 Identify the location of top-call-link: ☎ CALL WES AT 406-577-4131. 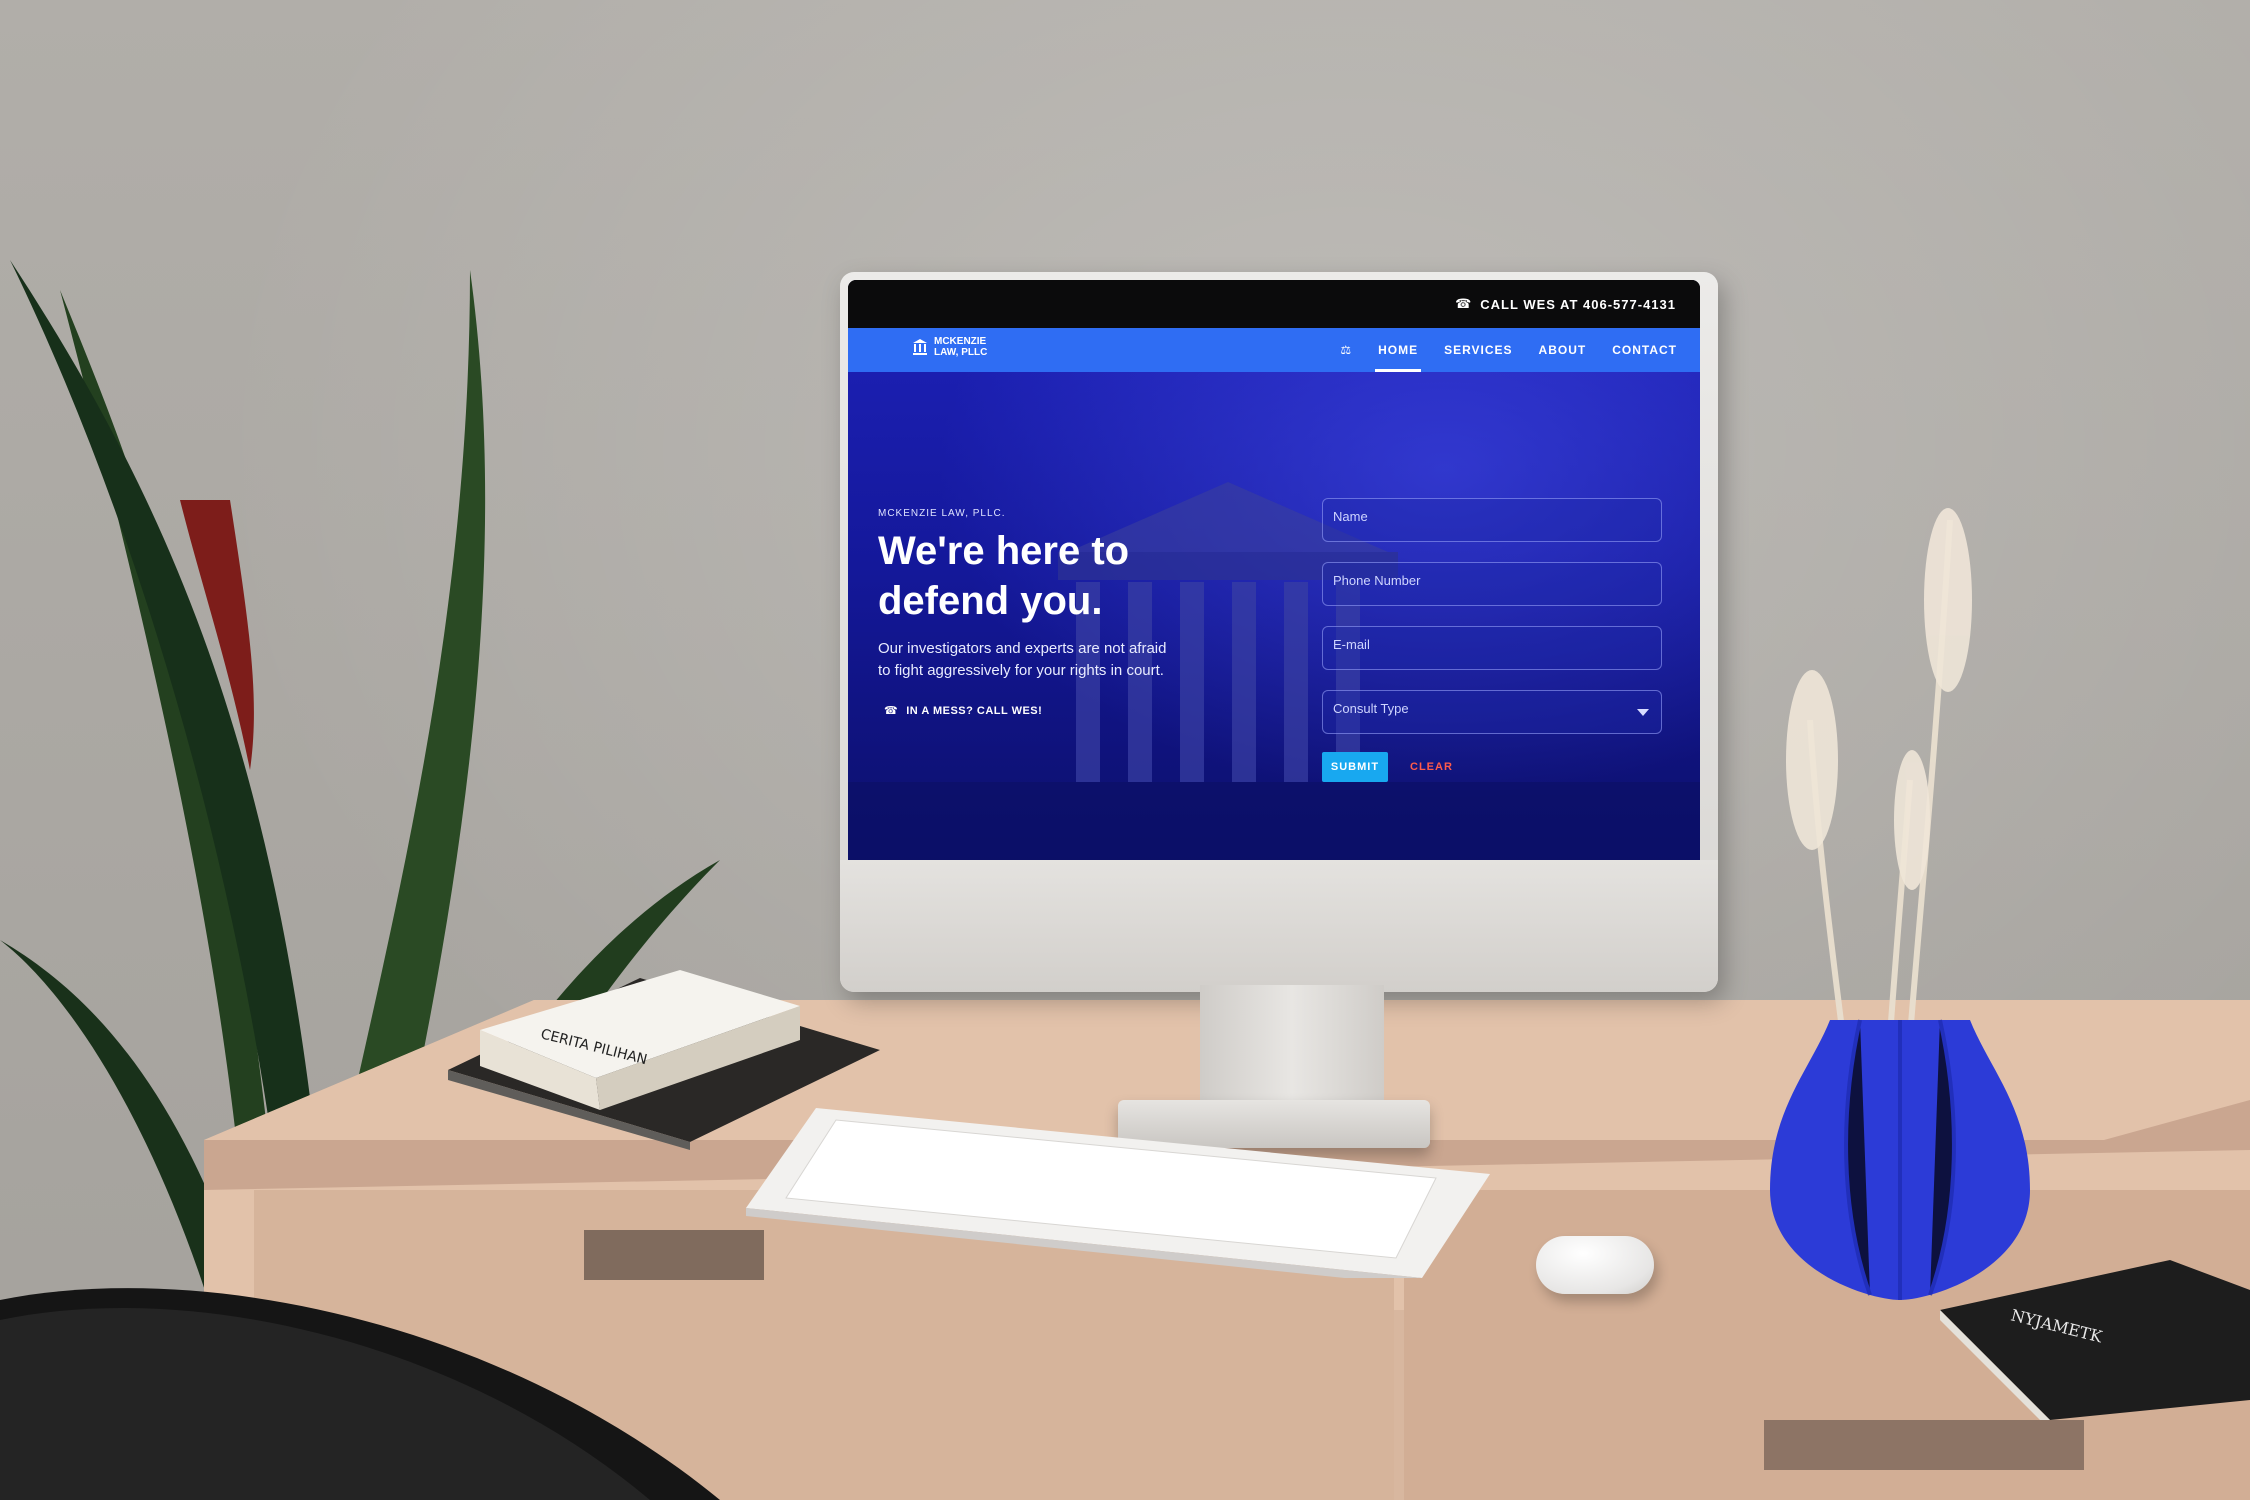
(1565, 304).